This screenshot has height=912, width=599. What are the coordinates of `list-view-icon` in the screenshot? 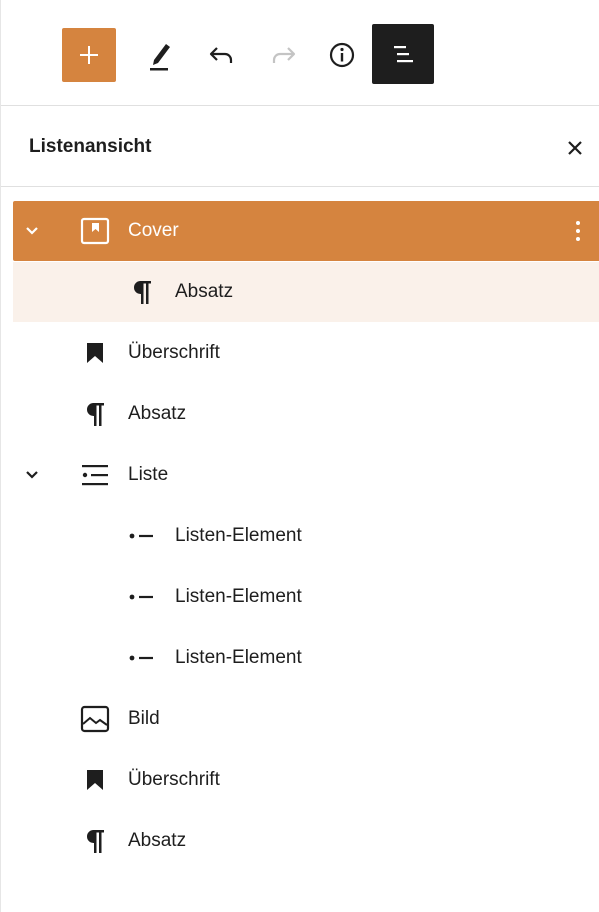 It's located at (403, 54).